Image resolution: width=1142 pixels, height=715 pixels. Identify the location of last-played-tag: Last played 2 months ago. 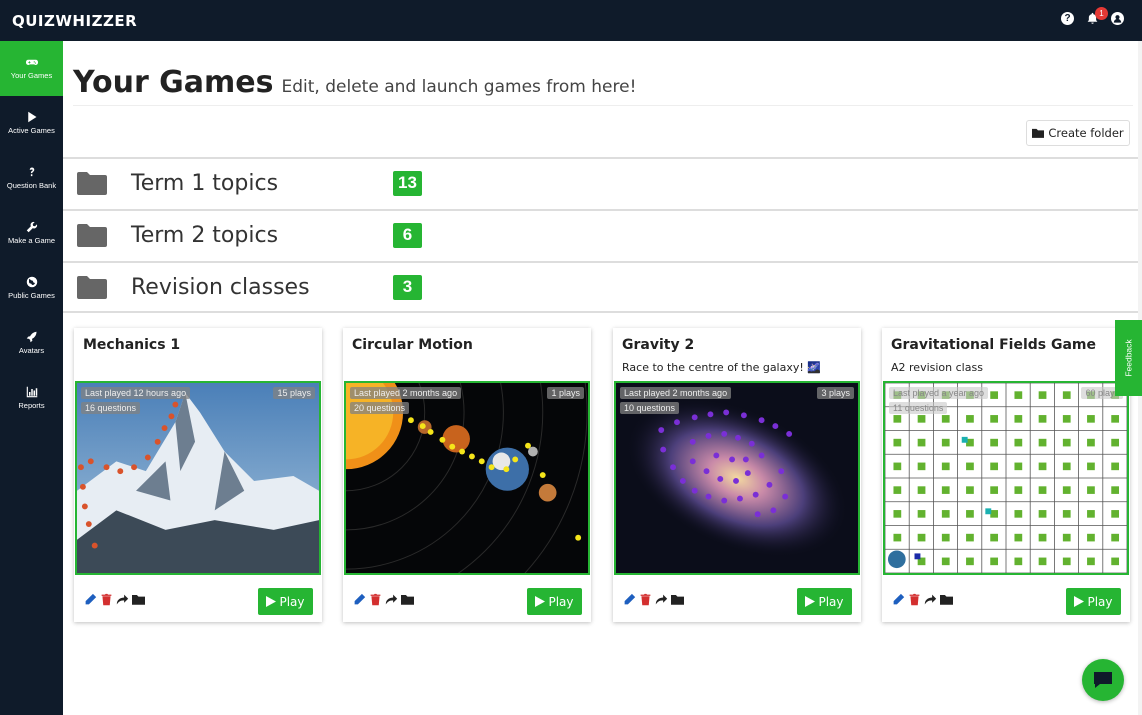
(406, 393).